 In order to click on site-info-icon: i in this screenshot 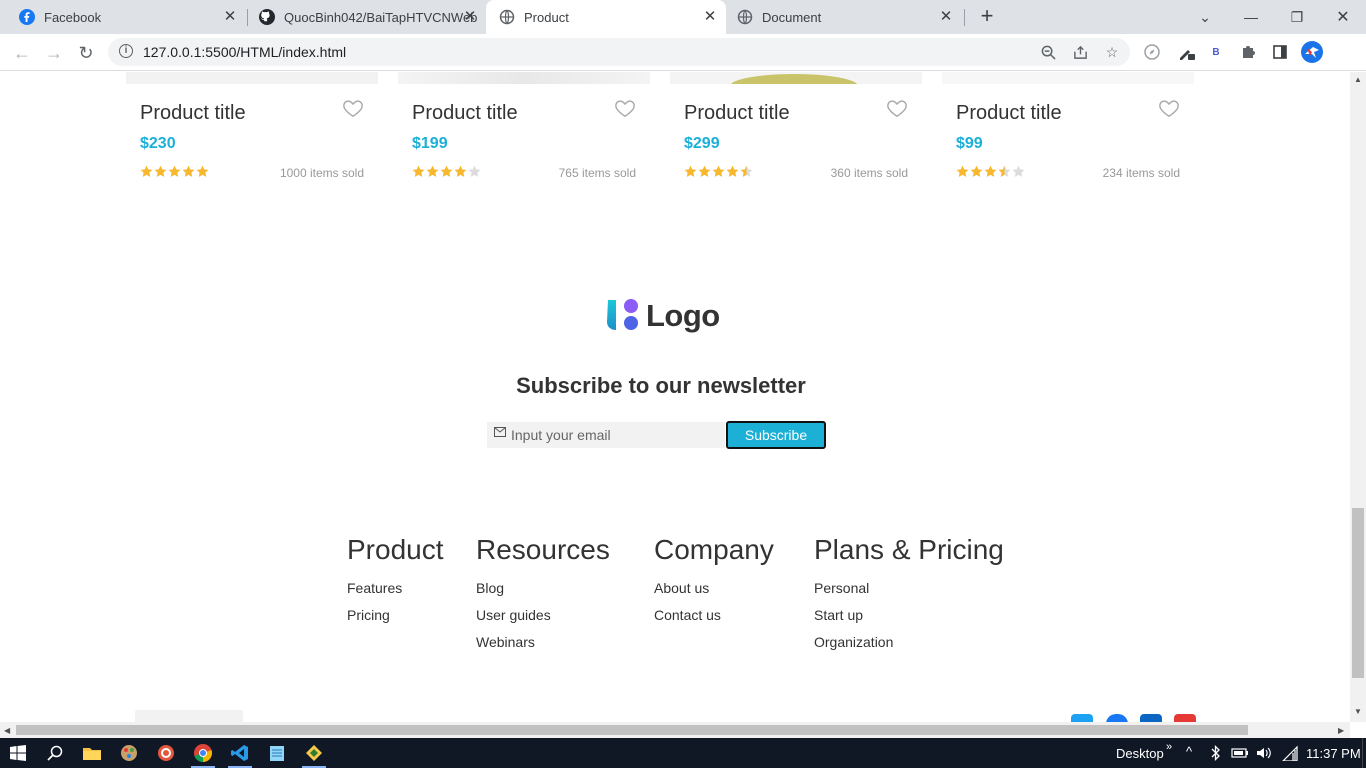, I will do `click(126, 51)`.